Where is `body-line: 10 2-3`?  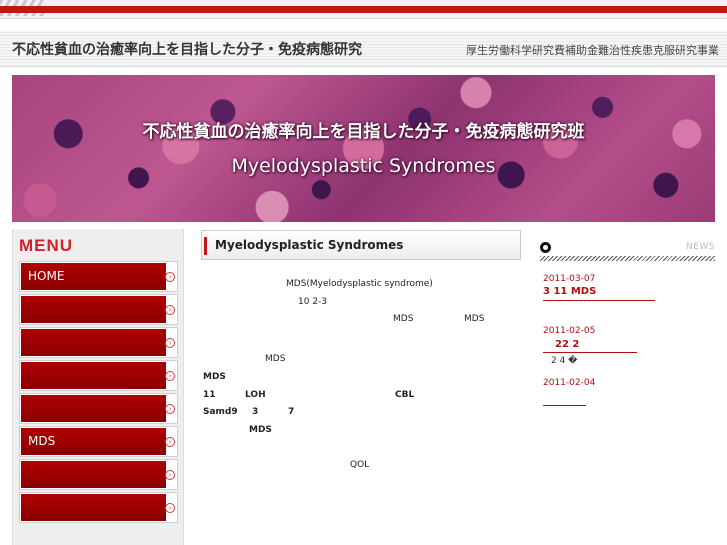 body-line: 10 2-3 is located at coordinates (313, 302).